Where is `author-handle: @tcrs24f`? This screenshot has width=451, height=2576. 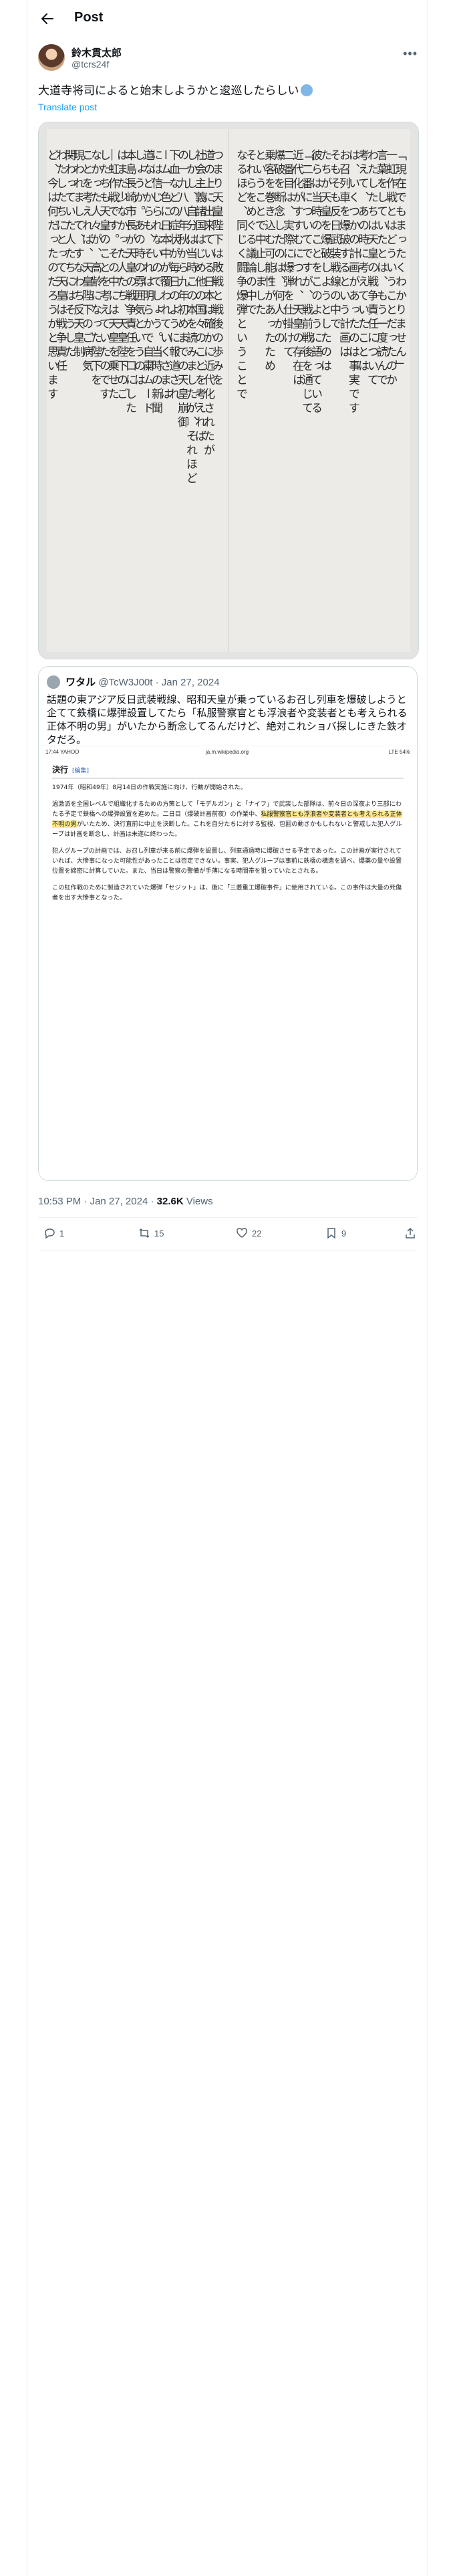 author-handle: @tcrs24f is located at coordinates (90, 64).